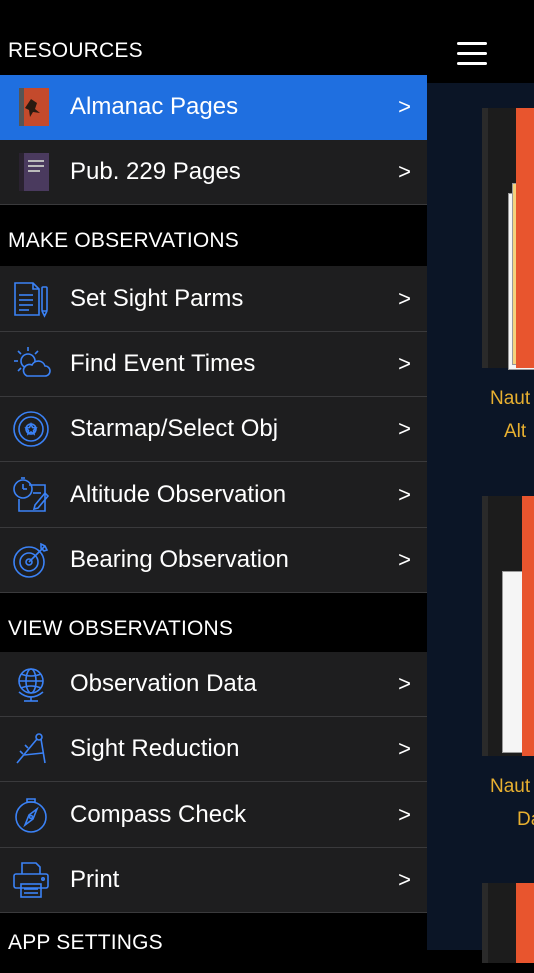 The height and width of the screenshot is (973, 534). I want to click on almanac-book-icon, so click(31, 107).